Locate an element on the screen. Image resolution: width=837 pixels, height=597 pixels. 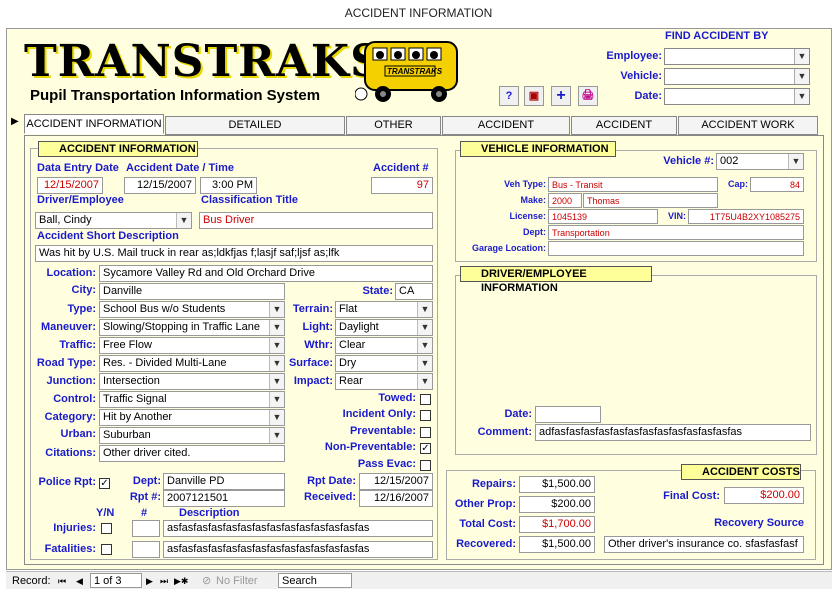
road-type-combo: Res. - Divided Multi-Lane ▼ is located at coordinates (192, 363).